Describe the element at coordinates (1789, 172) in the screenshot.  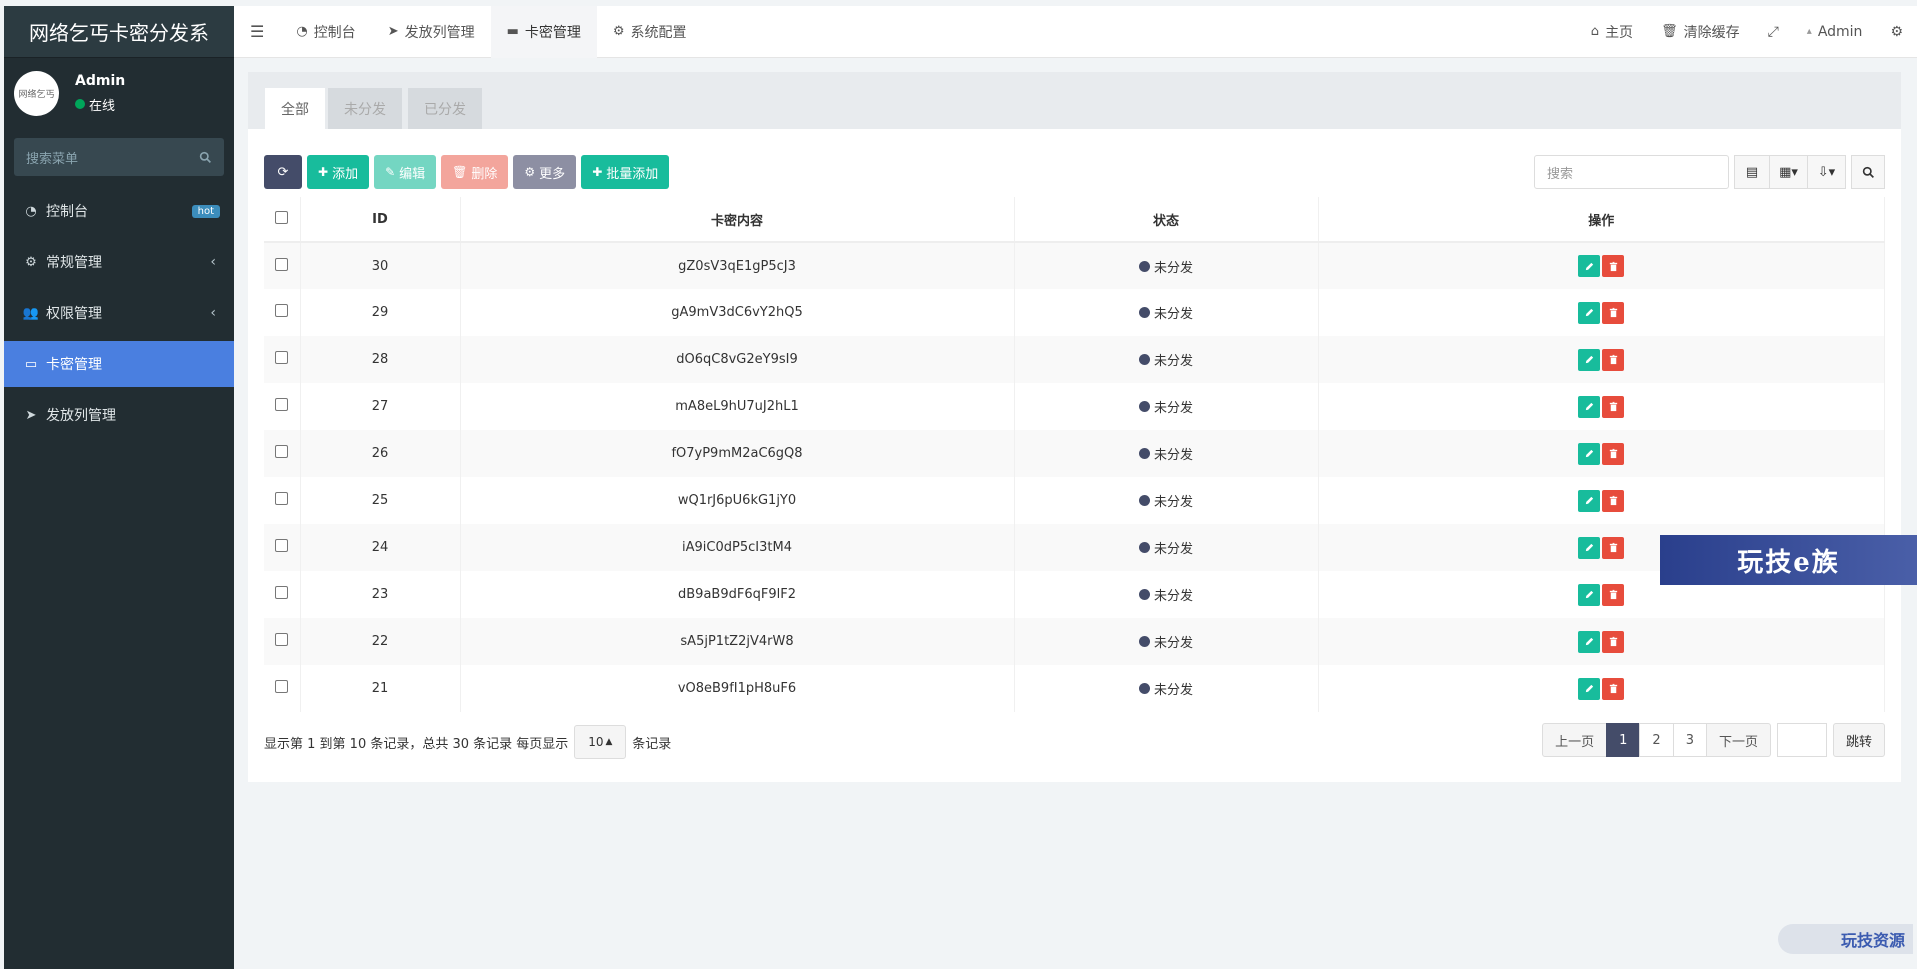
I see `columns-button: ▦▾` at that location.